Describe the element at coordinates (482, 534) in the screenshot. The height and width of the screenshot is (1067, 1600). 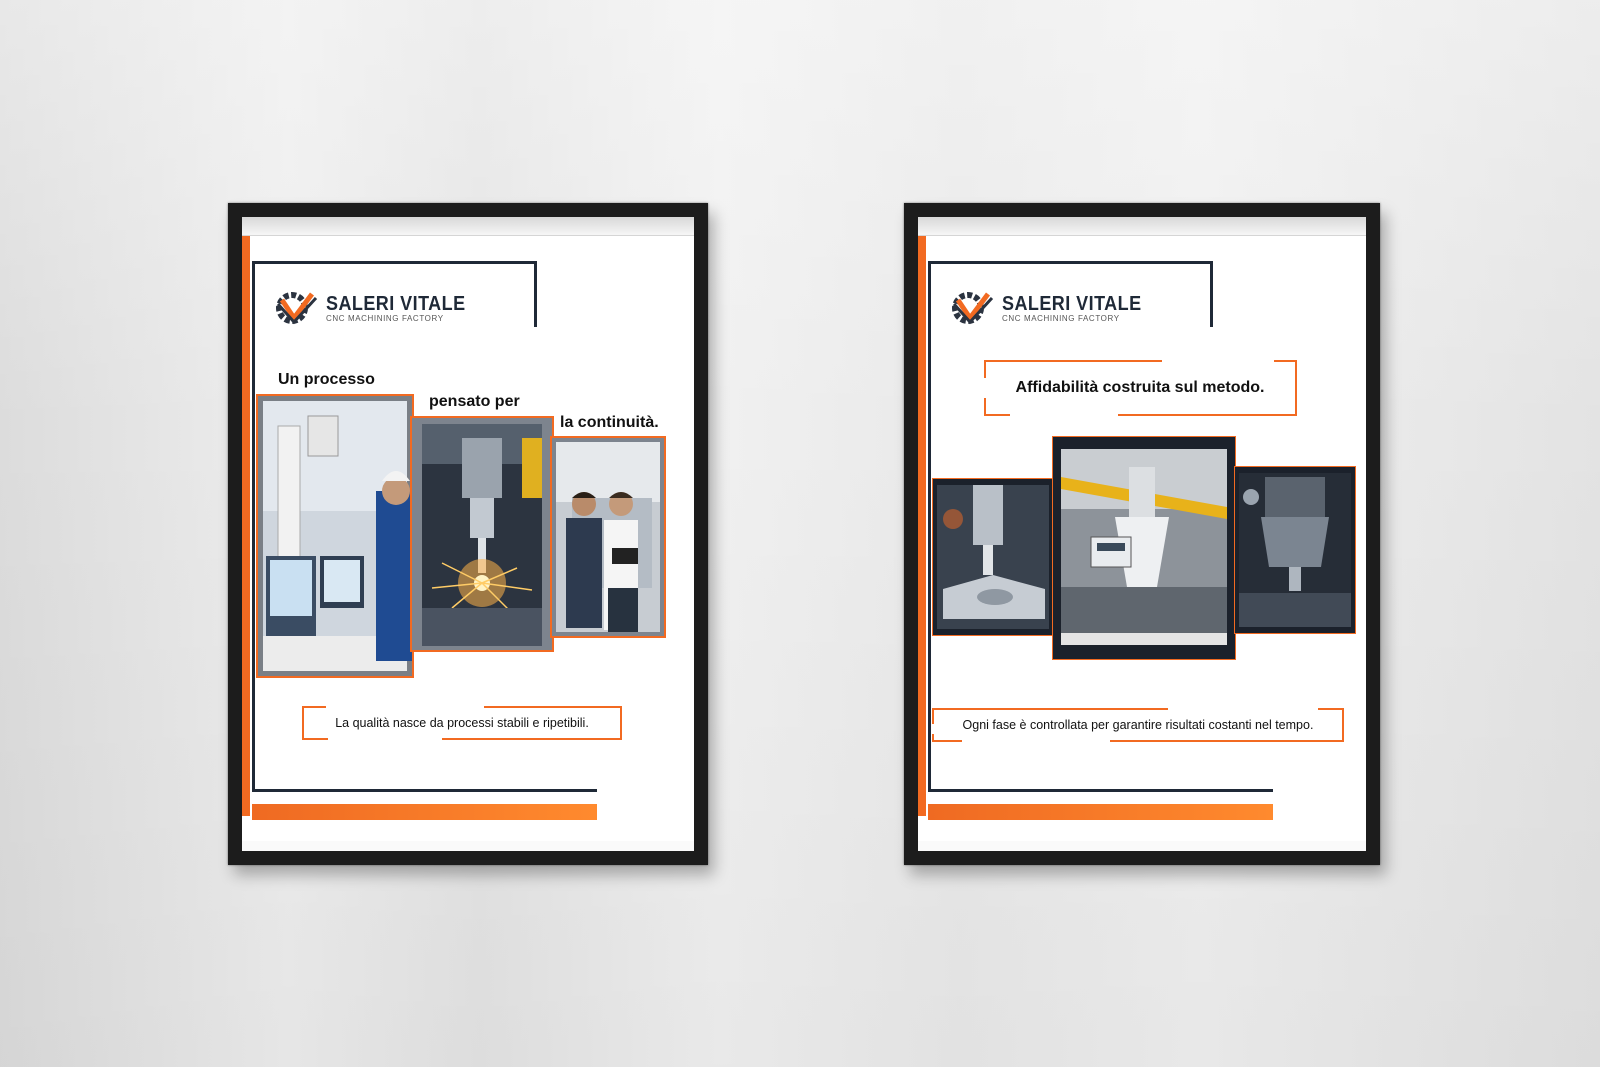
I see `photo-cnc-spindle-sparks` at that location.